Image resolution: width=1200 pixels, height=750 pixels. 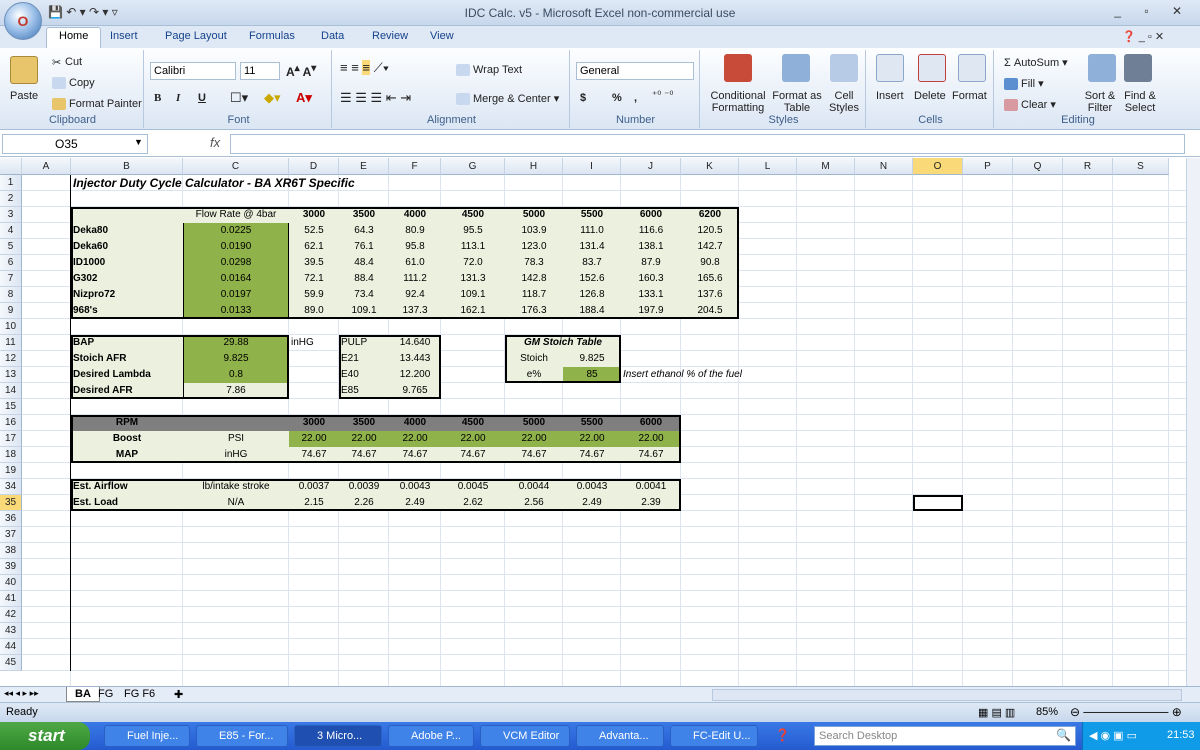 What do you see at coordinates (11, 647) in the screenshot?
I see `row-header: 44` at bounding box center [11, 647].